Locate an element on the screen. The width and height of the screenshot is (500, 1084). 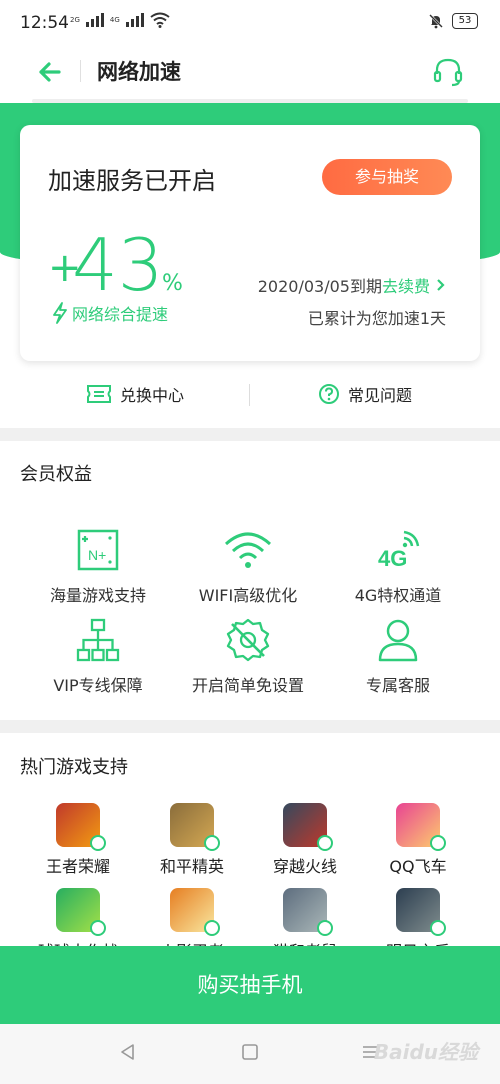
nav-home-icon is located at coordinates (250, 1052).